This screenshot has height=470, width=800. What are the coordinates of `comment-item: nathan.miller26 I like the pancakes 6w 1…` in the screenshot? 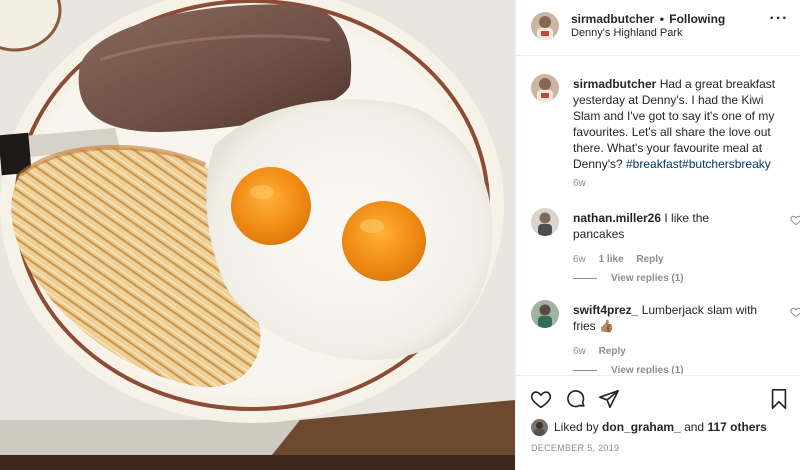 It's located at (665, 248).